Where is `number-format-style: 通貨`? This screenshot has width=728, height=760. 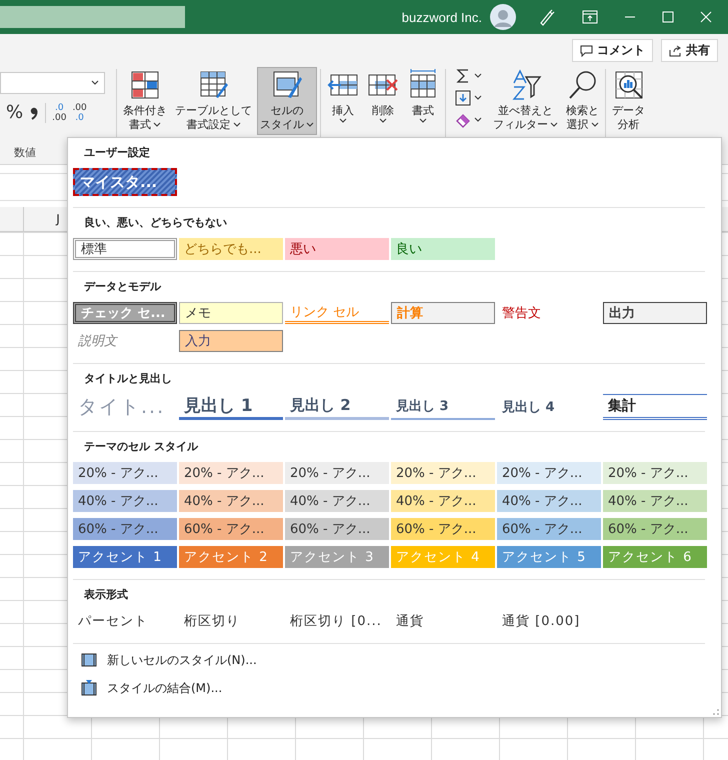
number-format-style: 通貨 is located at coordinates (443, 621).